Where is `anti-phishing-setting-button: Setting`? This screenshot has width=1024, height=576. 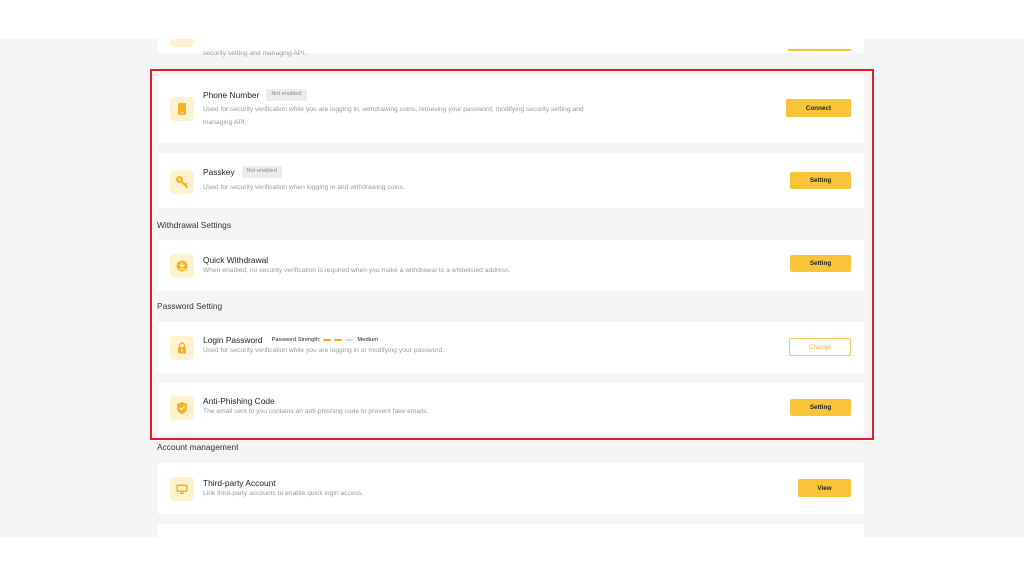 anti-phishing-setting-button: Setting is located at coordinates (820, 407).